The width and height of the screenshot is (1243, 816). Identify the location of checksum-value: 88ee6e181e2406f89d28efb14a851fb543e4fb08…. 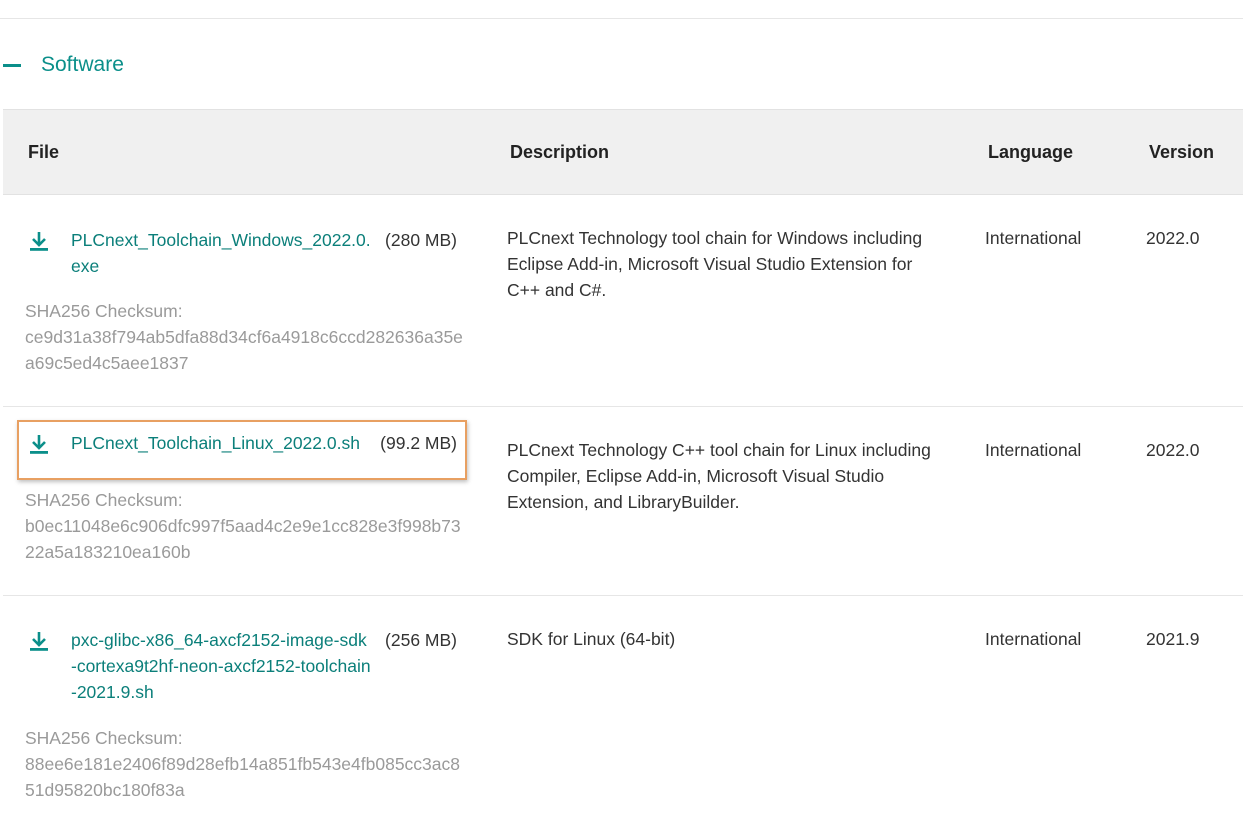
(243, 777).